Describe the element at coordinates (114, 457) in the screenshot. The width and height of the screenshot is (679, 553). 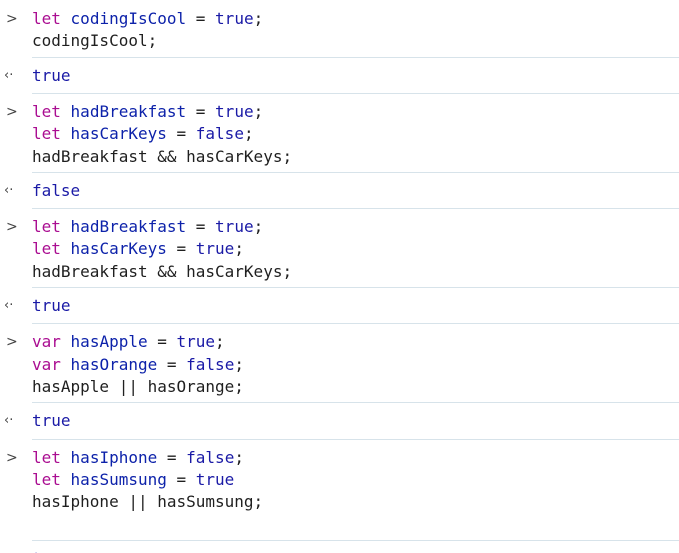
I see `code-token-var: hasIphone` at that location.